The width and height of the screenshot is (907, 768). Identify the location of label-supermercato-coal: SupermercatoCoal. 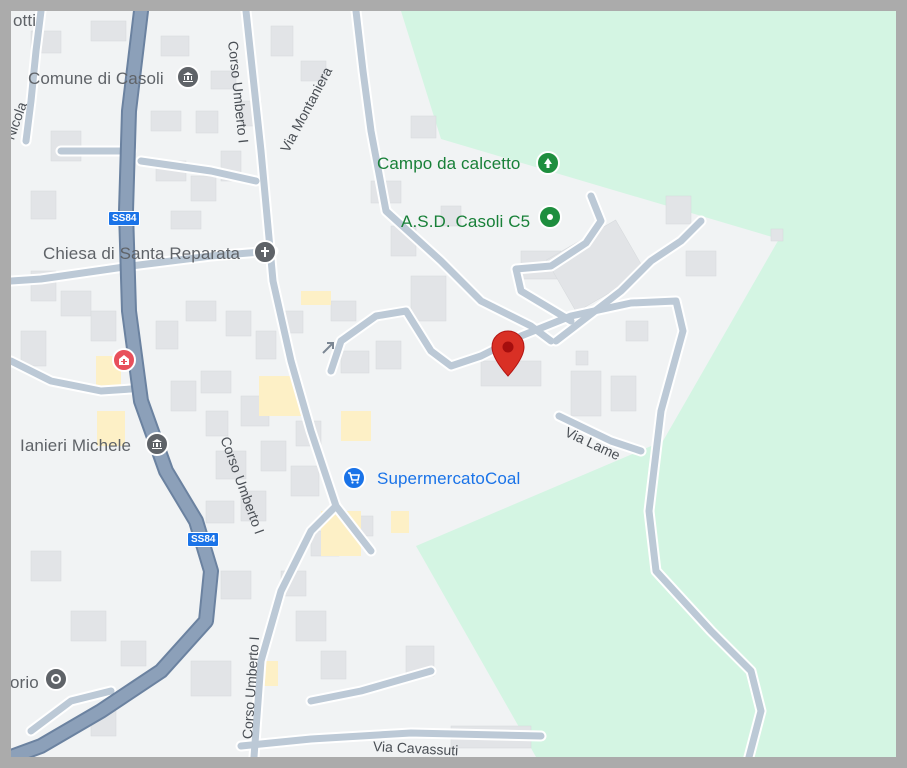
(448, 479).